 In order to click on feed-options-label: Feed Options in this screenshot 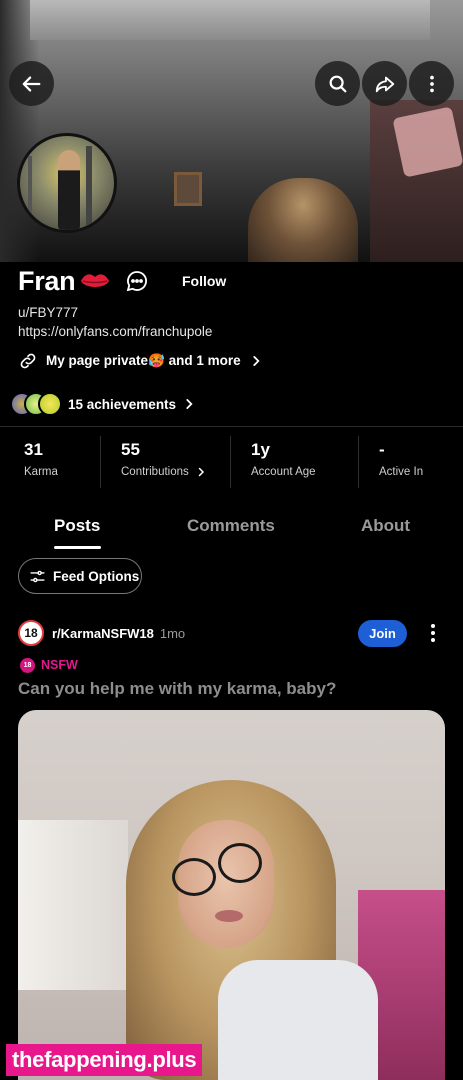, I will do `click(96, 576)`.